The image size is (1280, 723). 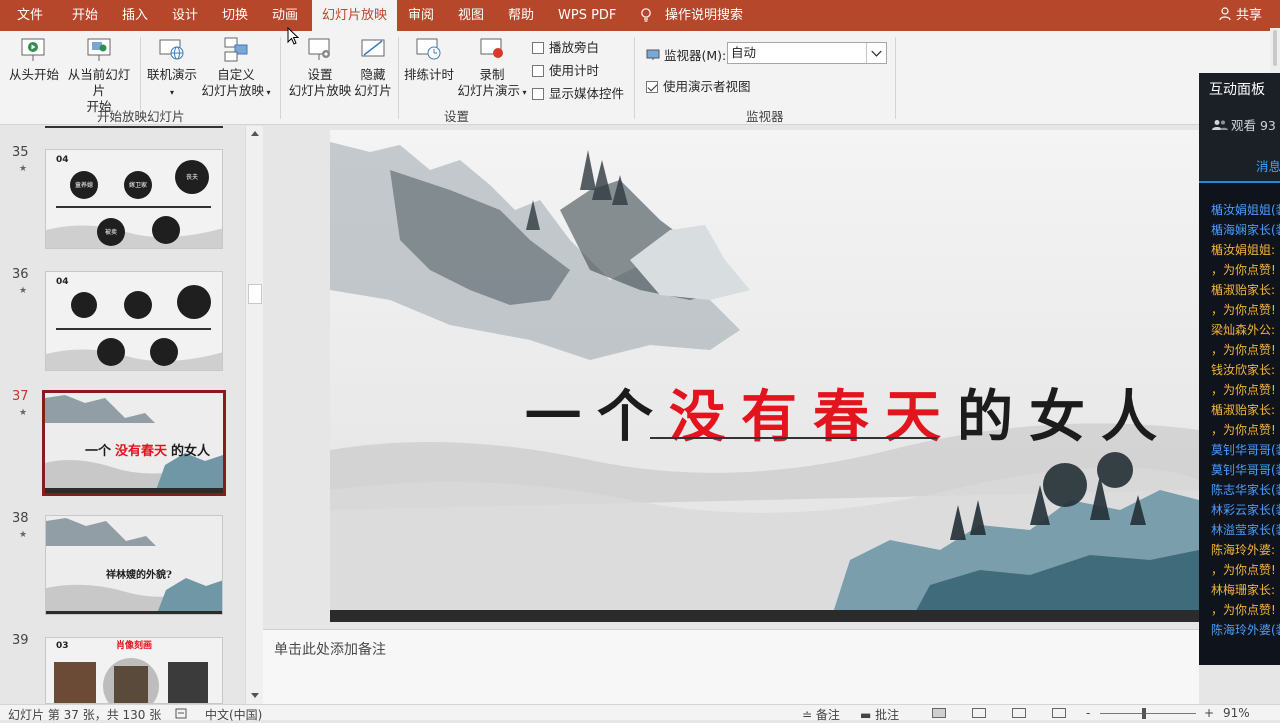 I want to click on from-current-button: 从当前幻灯片 开始, so click(x=99, y=75).